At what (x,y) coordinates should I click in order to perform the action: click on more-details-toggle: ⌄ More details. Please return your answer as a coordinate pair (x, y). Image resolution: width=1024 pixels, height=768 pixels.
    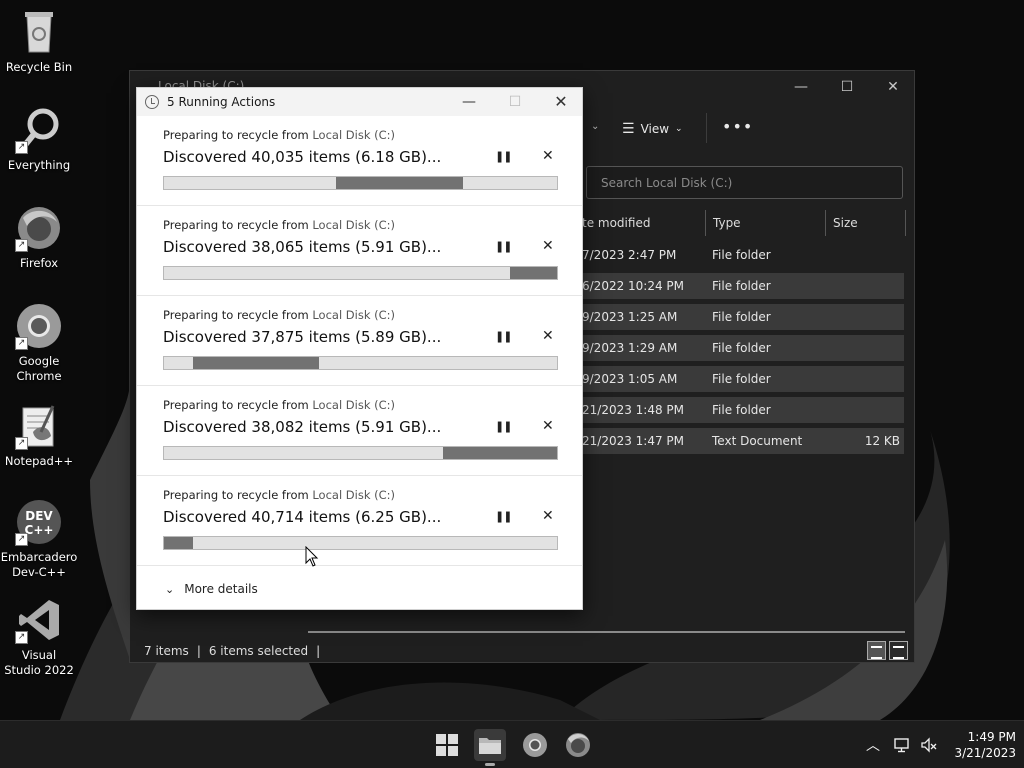
    Looking at the image, I should click on (211, 589).